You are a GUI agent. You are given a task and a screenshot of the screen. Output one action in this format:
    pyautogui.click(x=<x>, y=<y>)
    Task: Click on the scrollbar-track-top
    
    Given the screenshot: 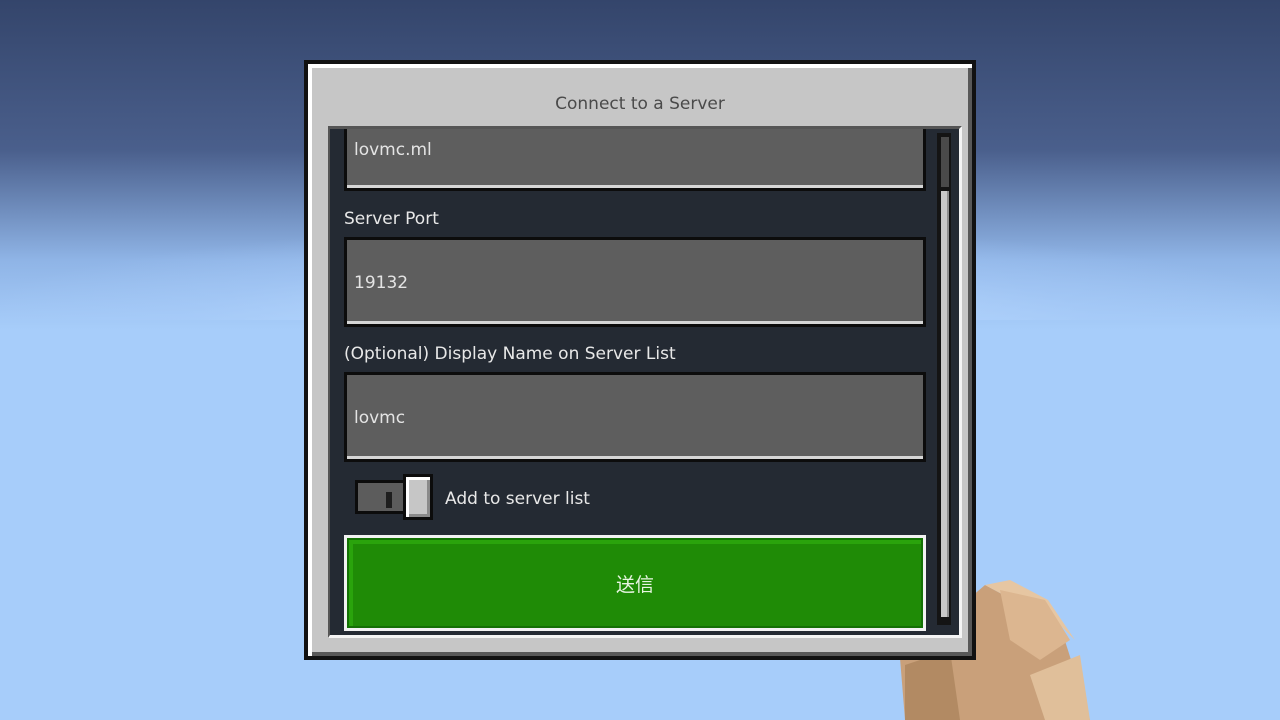 What is the action you would take?
    pyautogui.click(x=945, y=162)
    